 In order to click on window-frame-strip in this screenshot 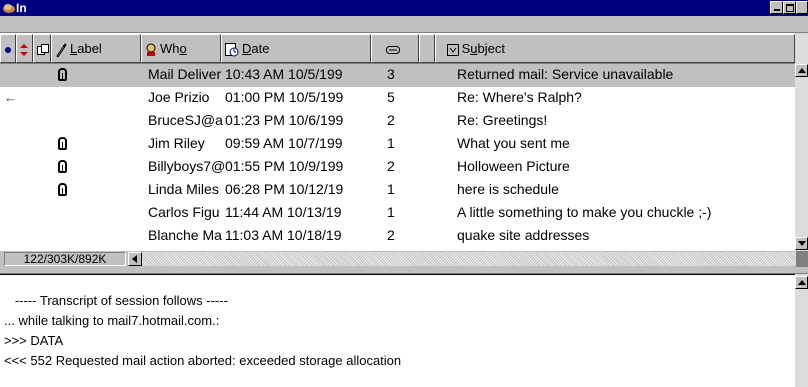, I will do `click(404, 24)`.